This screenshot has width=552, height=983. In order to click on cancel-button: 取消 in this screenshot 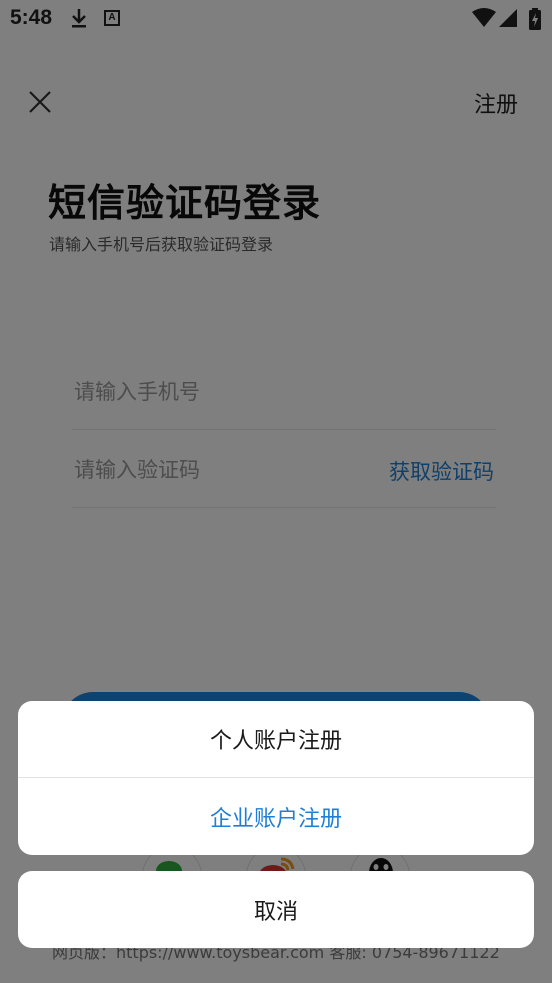, I will do `click(276, 909)`.